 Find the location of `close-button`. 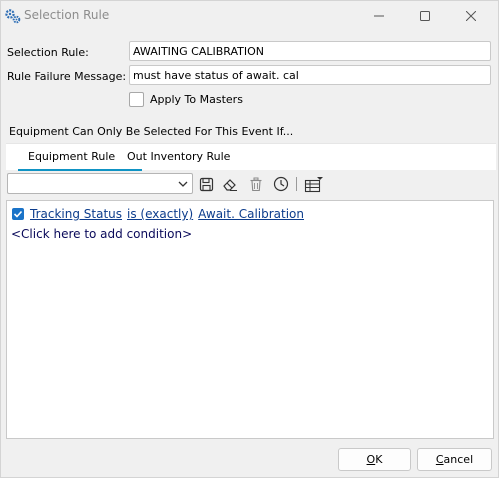

close-button is located at coordinates (471, 16).